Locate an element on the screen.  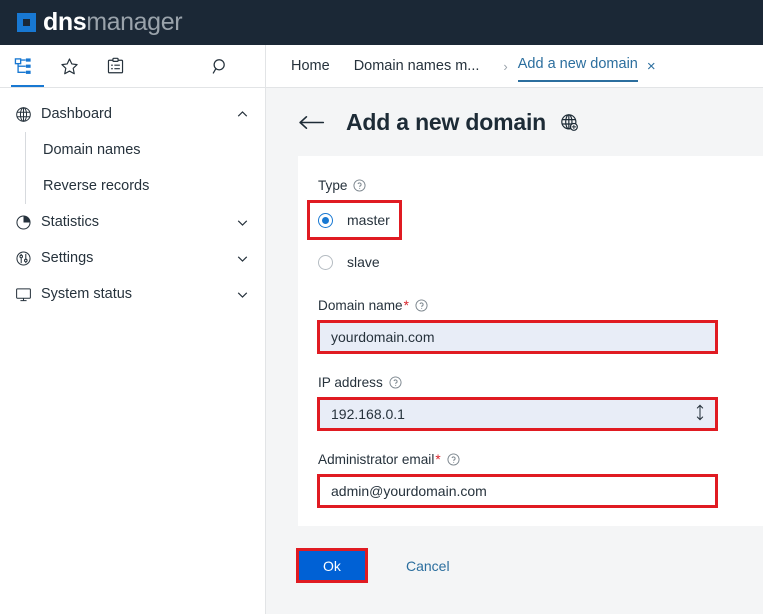
brand-logo-text: dnsmanager is located at coordinates (113, 22).